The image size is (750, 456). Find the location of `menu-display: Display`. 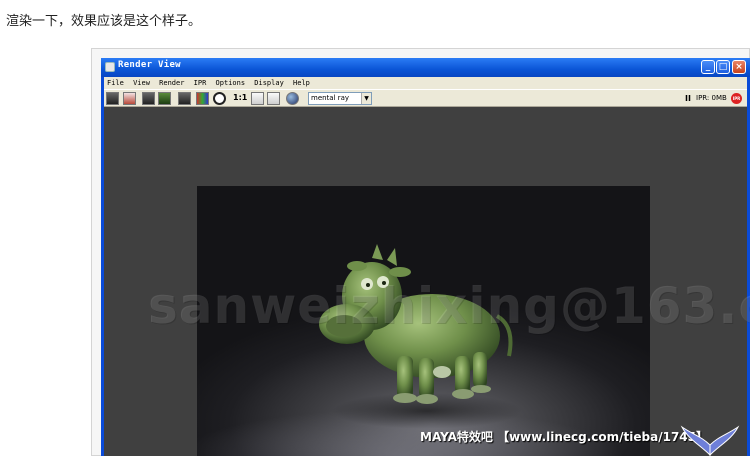

menu-display: Display is located at coordinates (269, 83).